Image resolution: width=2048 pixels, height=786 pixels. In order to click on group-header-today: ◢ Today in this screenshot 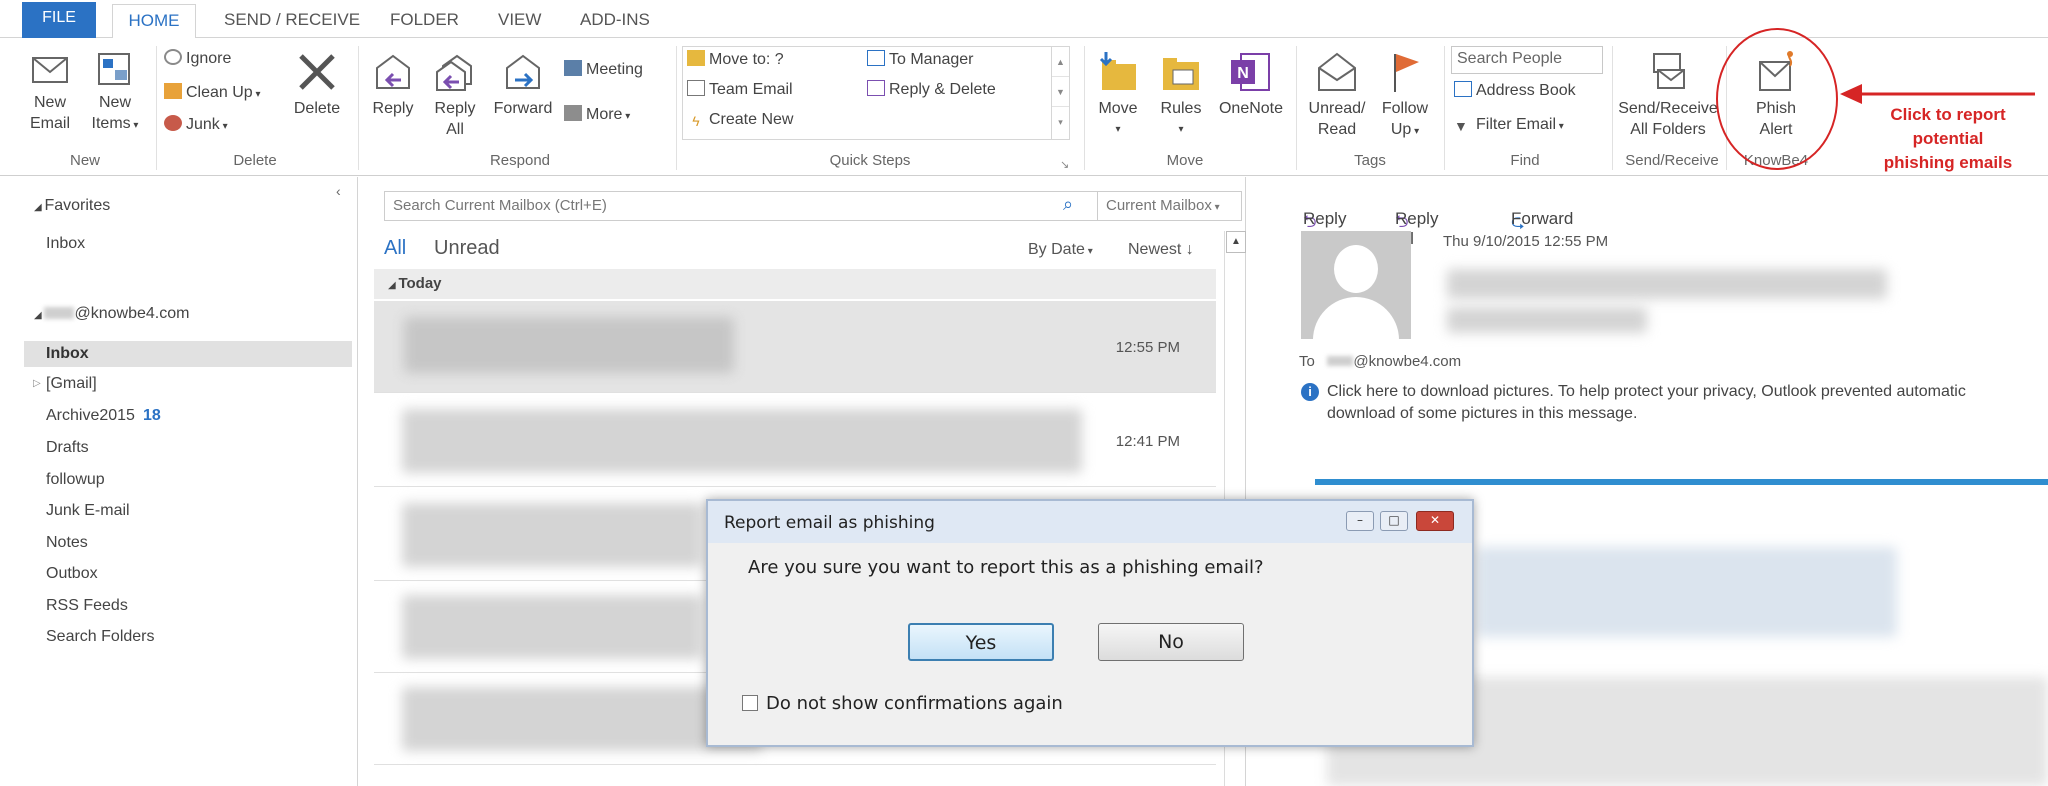, I will do `click(795, 284)`.